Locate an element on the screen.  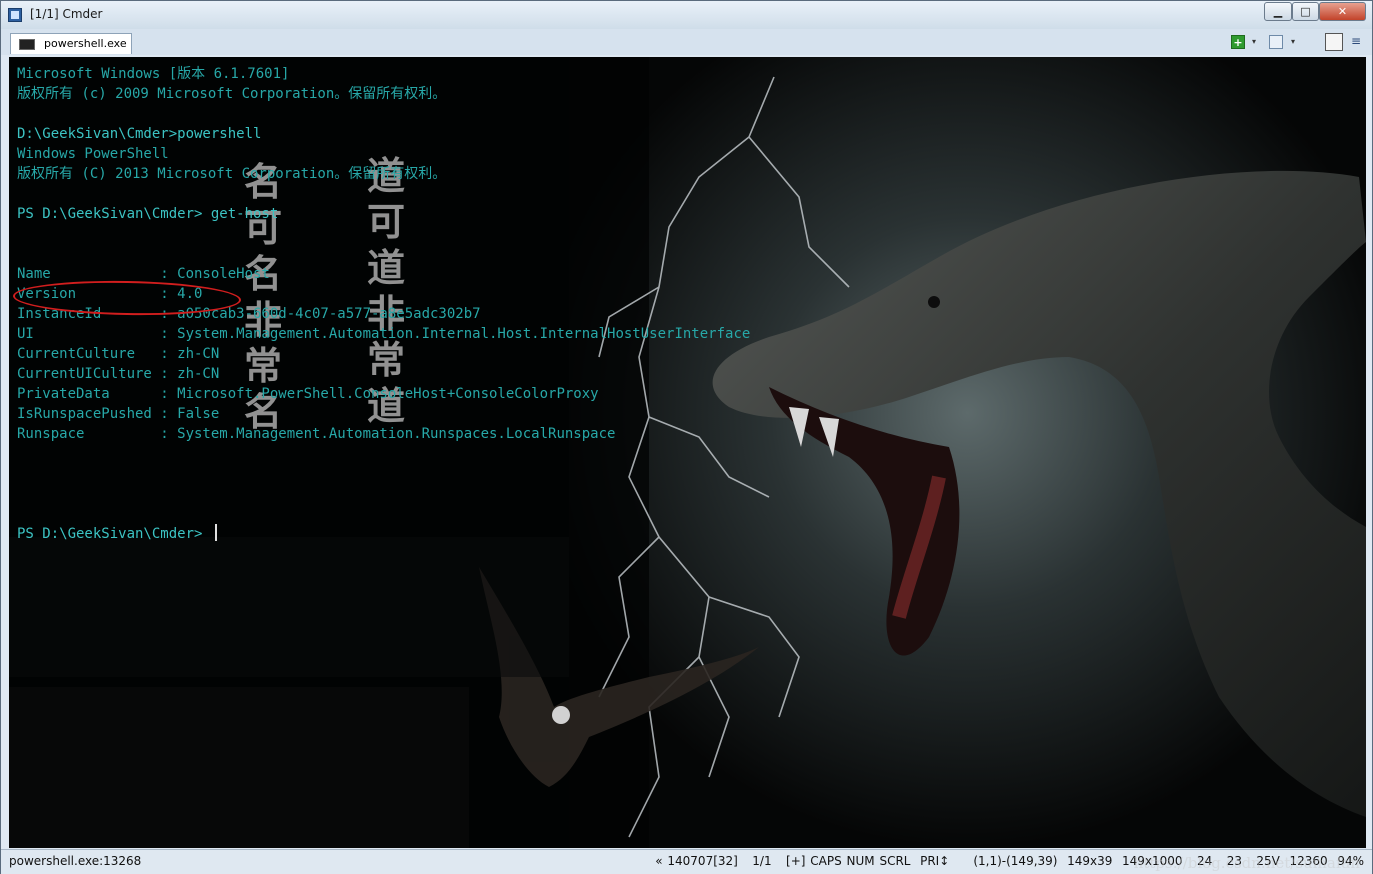
text-cursor is located at coordinates (215, 532).